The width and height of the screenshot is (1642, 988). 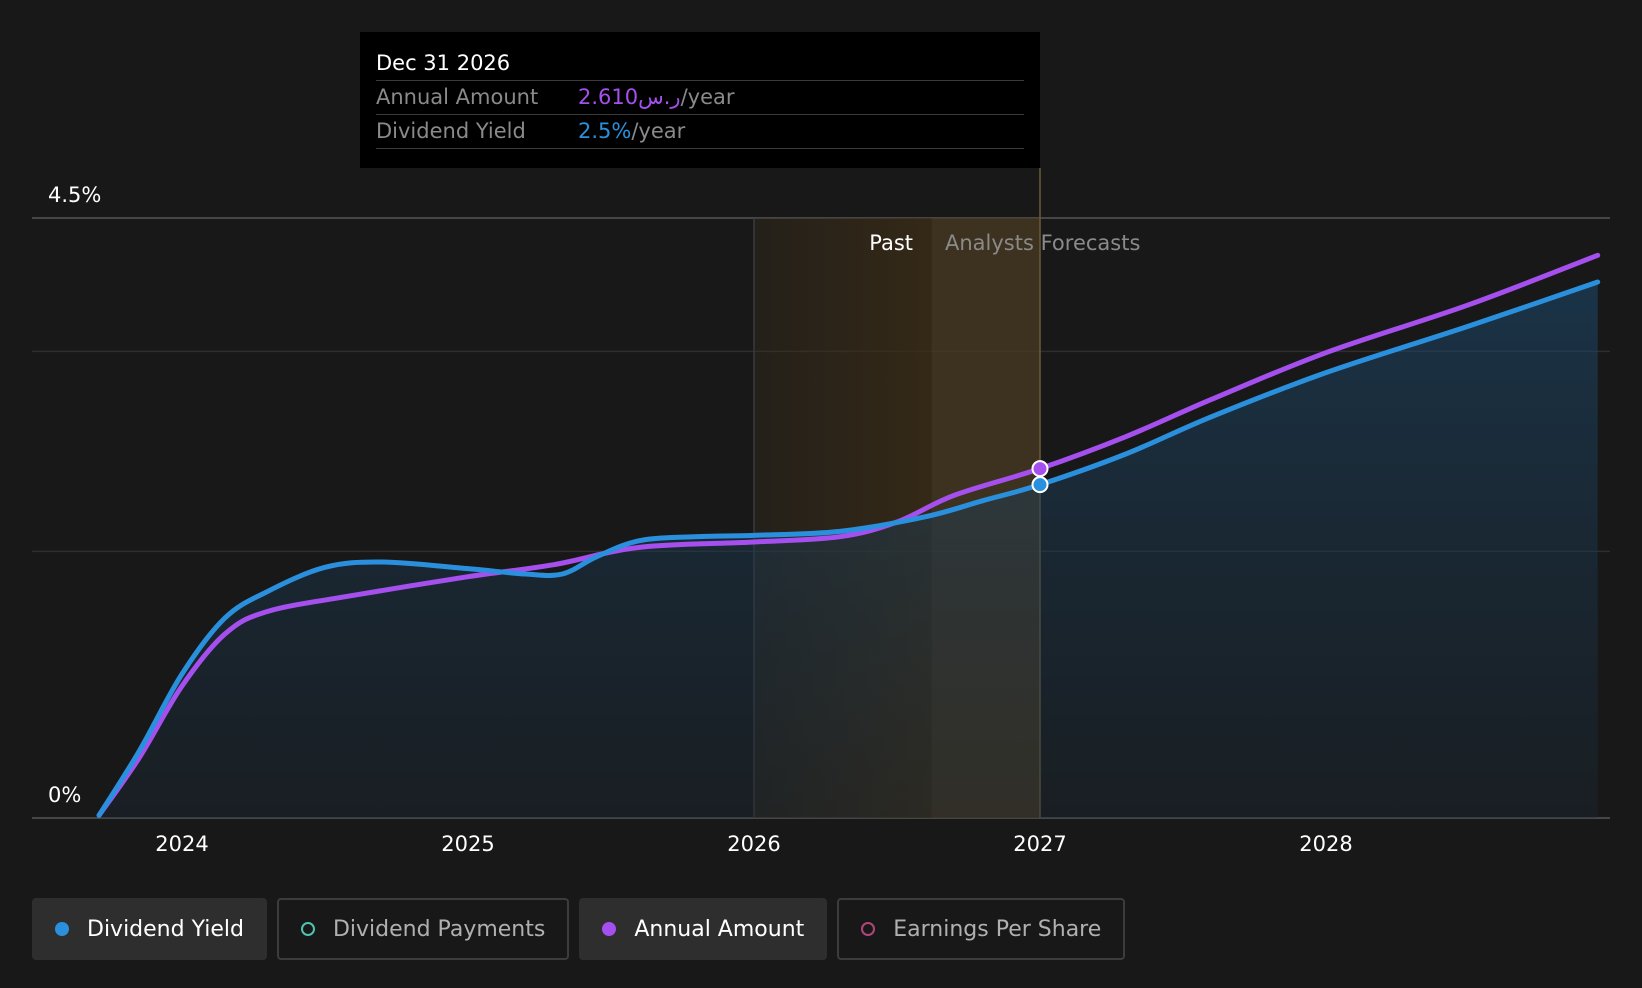 What do you see at coordinates (605, 131) in the screenshot?
I see `tooltip-value: 2.5%` at bounding box center [605, 131].